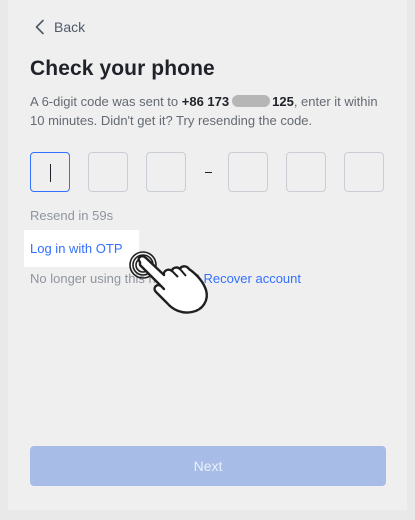  Describe the element at coordinates (251, 101) in the screenshot. I see `masked-digits` at that location.